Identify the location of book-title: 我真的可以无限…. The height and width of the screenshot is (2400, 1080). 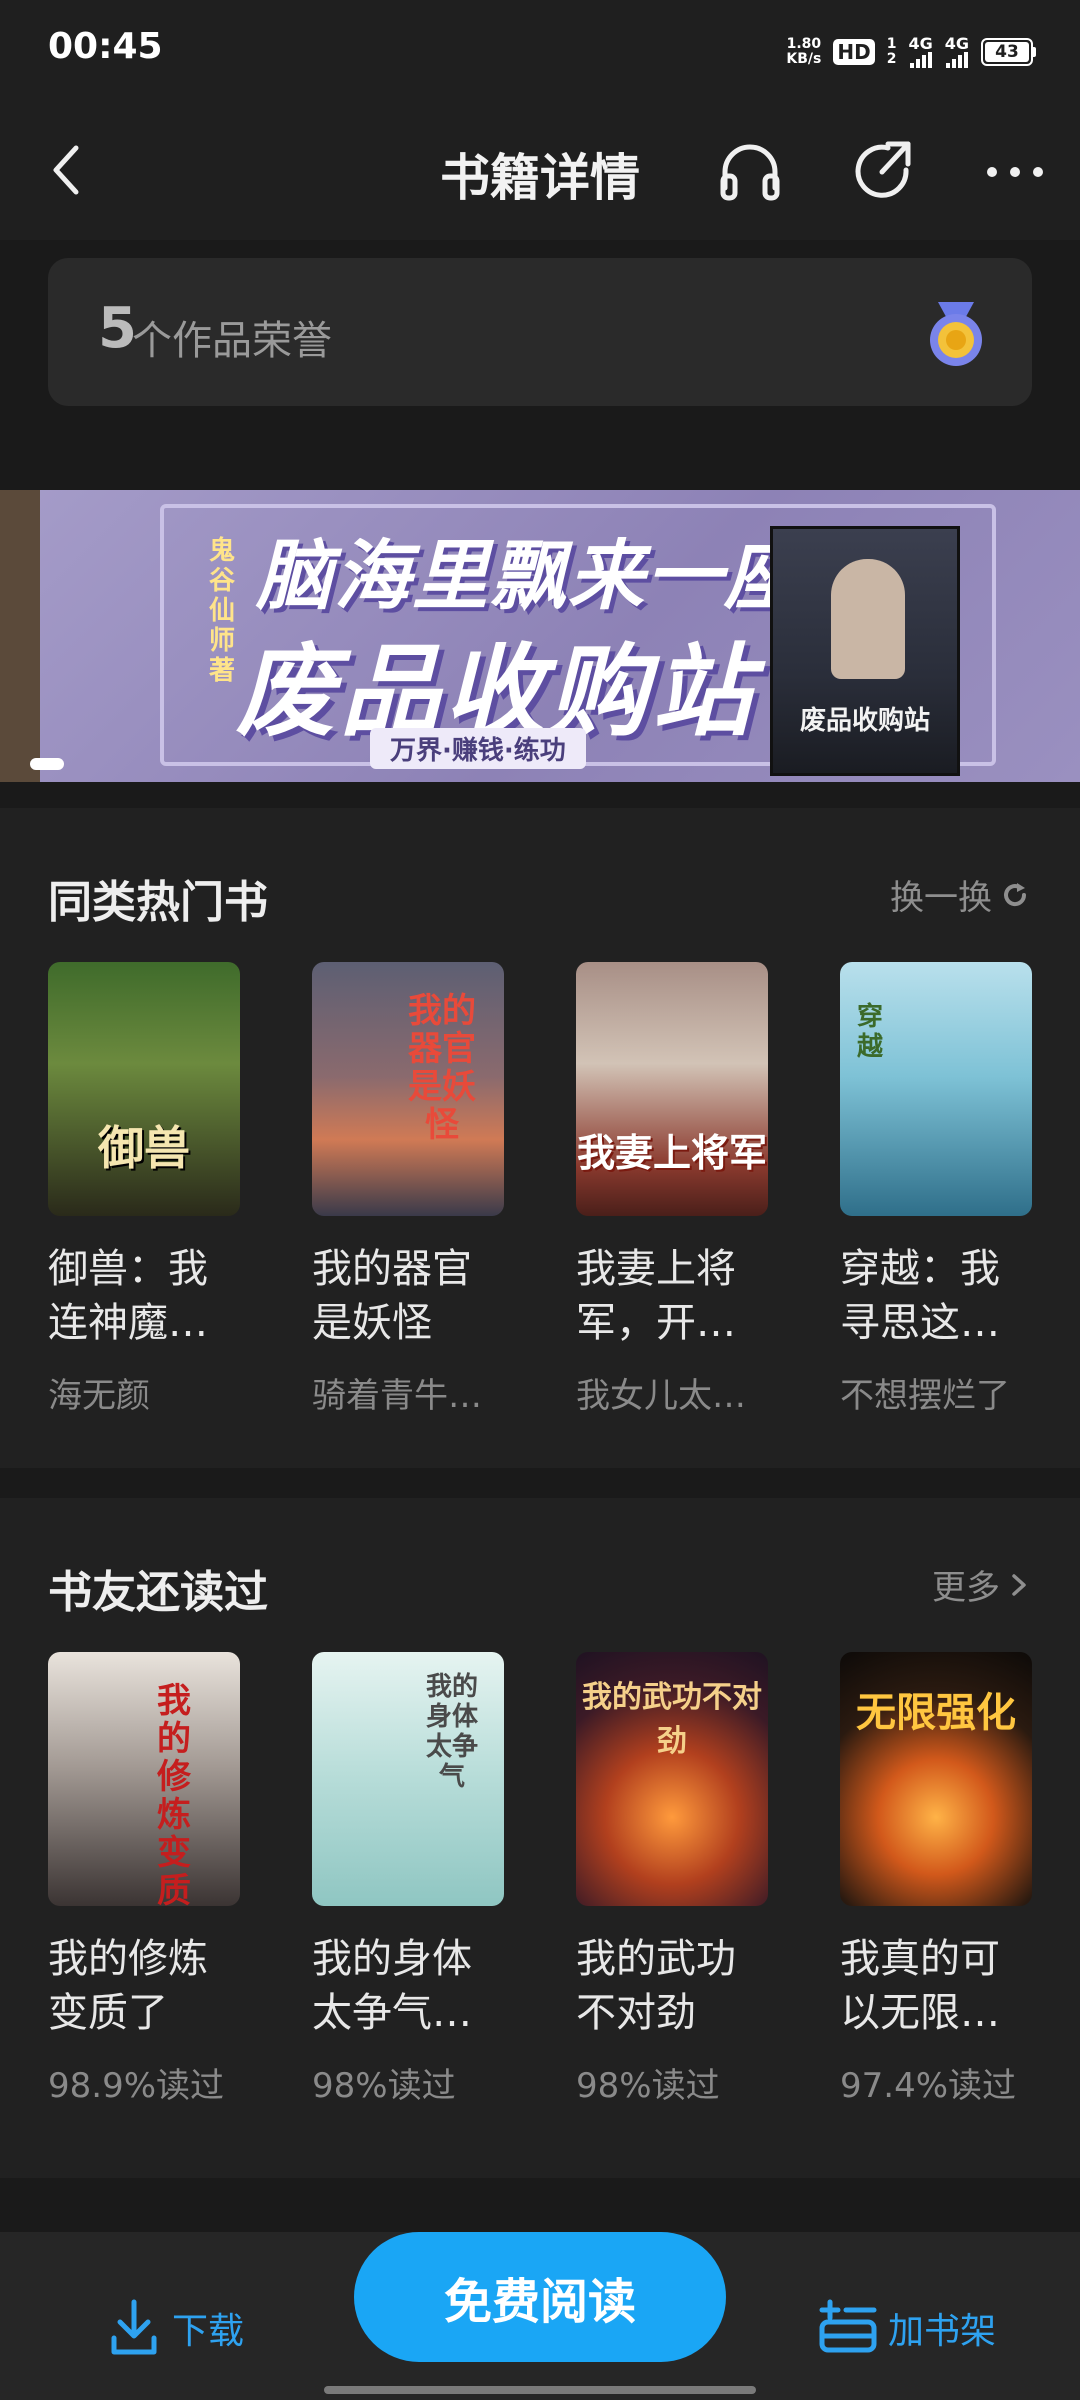
(920, 1986).